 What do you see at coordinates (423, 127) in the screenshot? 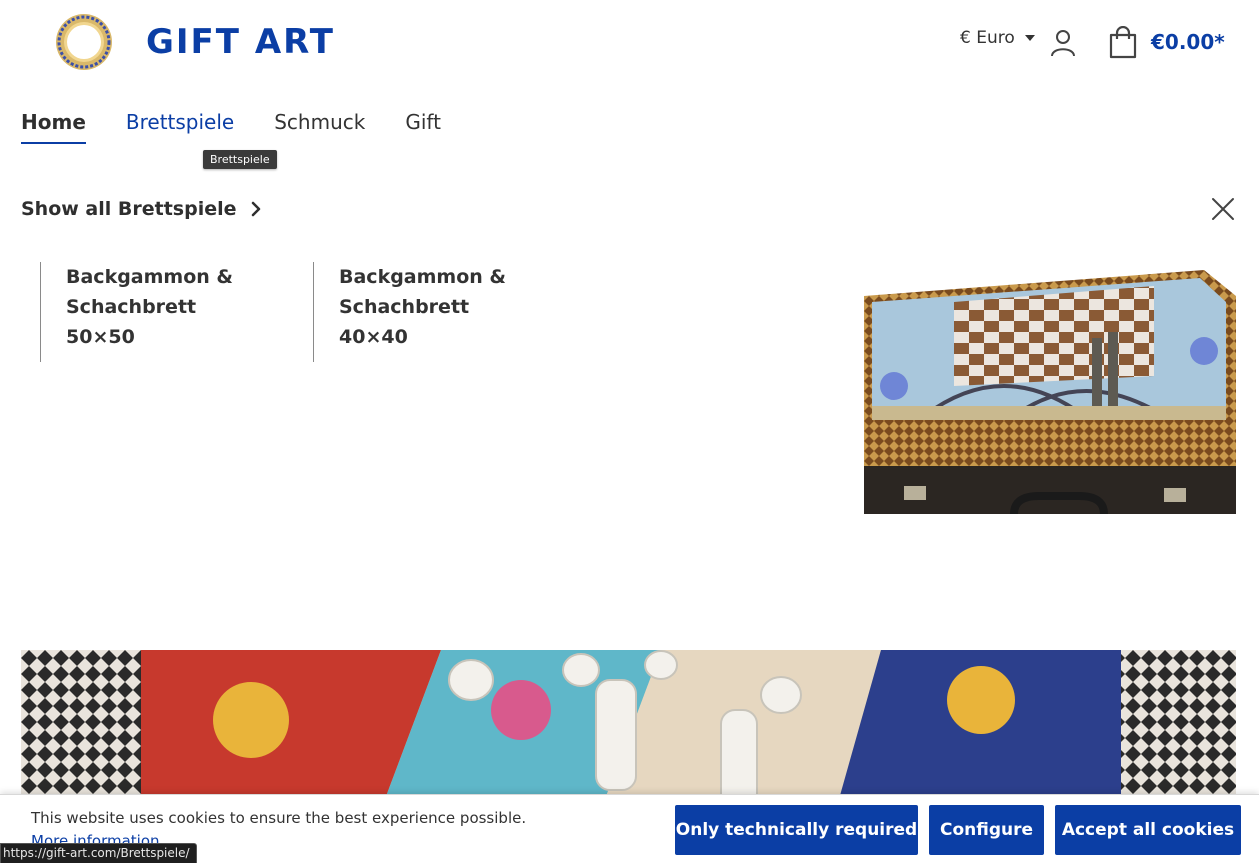
I see `nav-item-gift: Gift` at bounding box center [423, 127].